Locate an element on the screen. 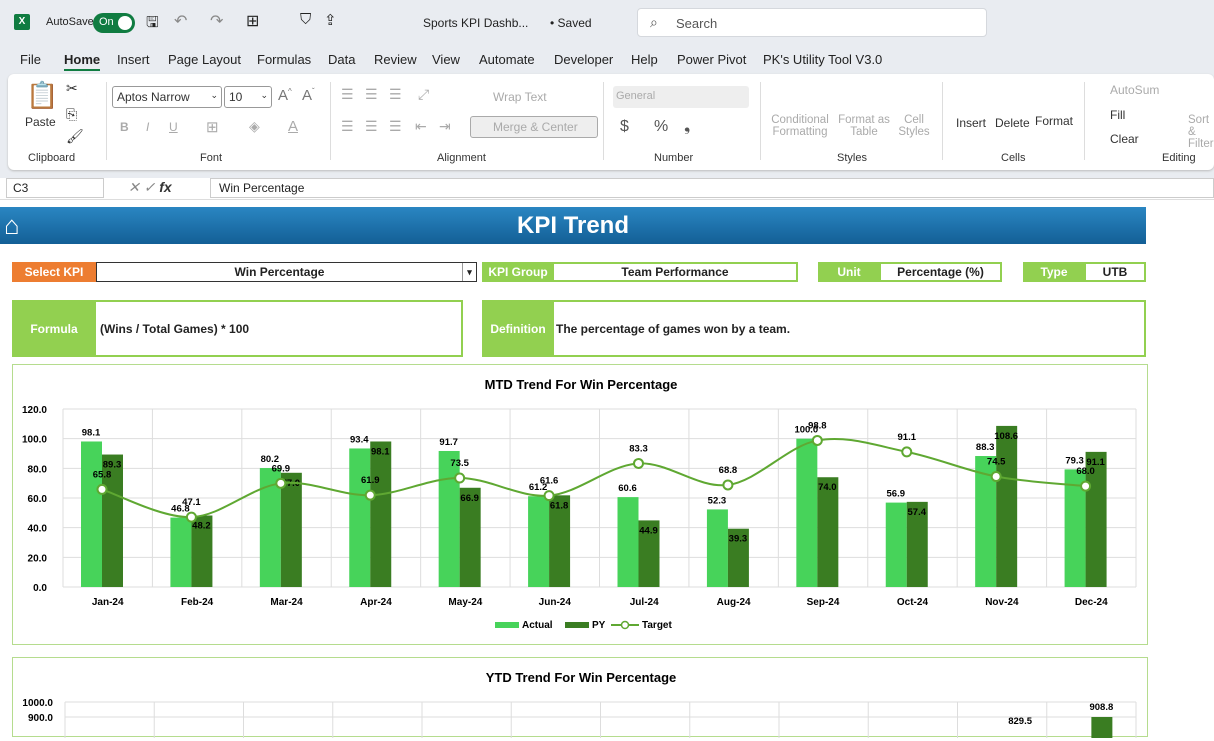 Image resolution: width=1214 pixels, height=741 pixels. data-label-target: 47.1 is located at coordinates (191, 502).